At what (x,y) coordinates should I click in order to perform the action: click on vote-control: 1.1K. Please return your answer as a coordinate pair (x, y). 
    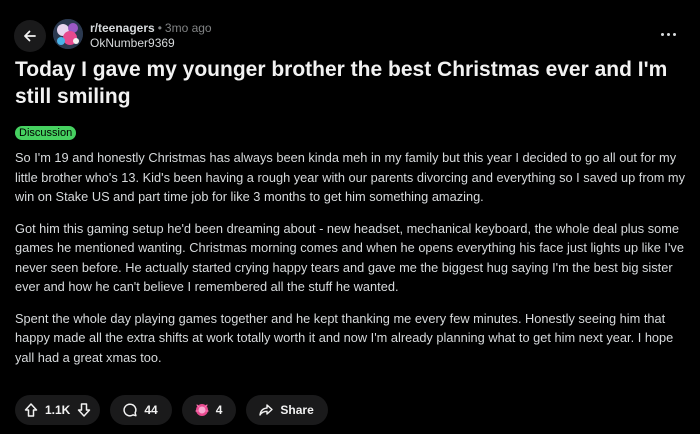
    Looking at the image, I should click on (58, 410).